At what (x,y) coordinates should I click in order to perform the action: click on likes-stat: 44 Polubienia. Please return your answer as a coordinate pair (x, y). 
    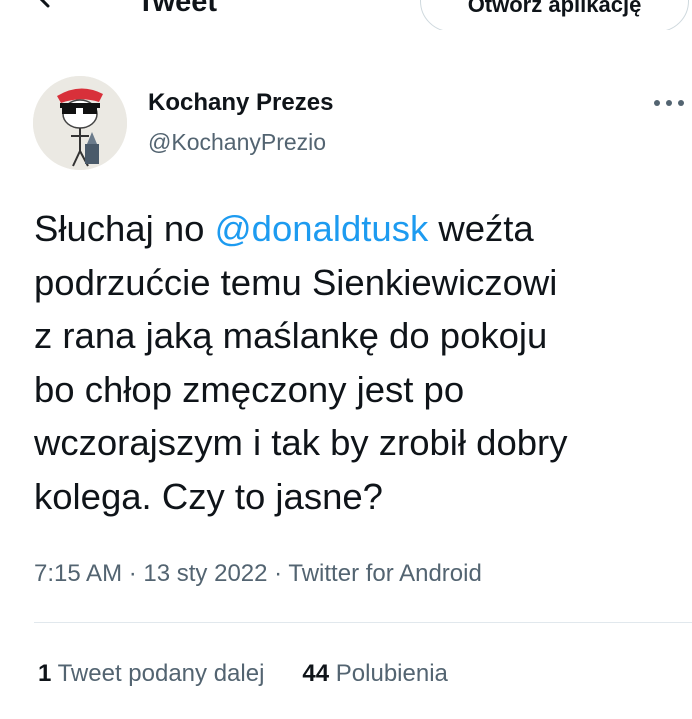
    Looking at the image, I should click on (374, 674).